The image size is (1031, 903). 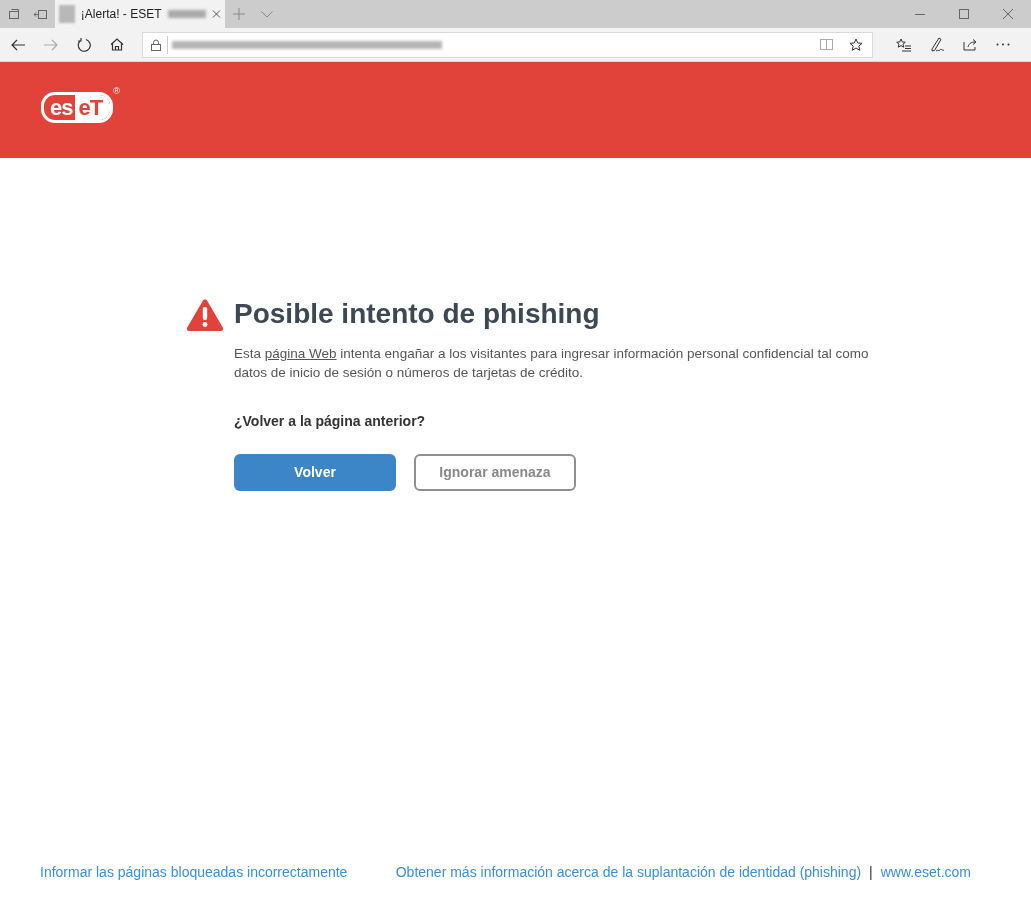 What do you see at coordinates (300, 353) in the screenshot?
I see `web-page-link: página Web` at bounding box center [300, 353].